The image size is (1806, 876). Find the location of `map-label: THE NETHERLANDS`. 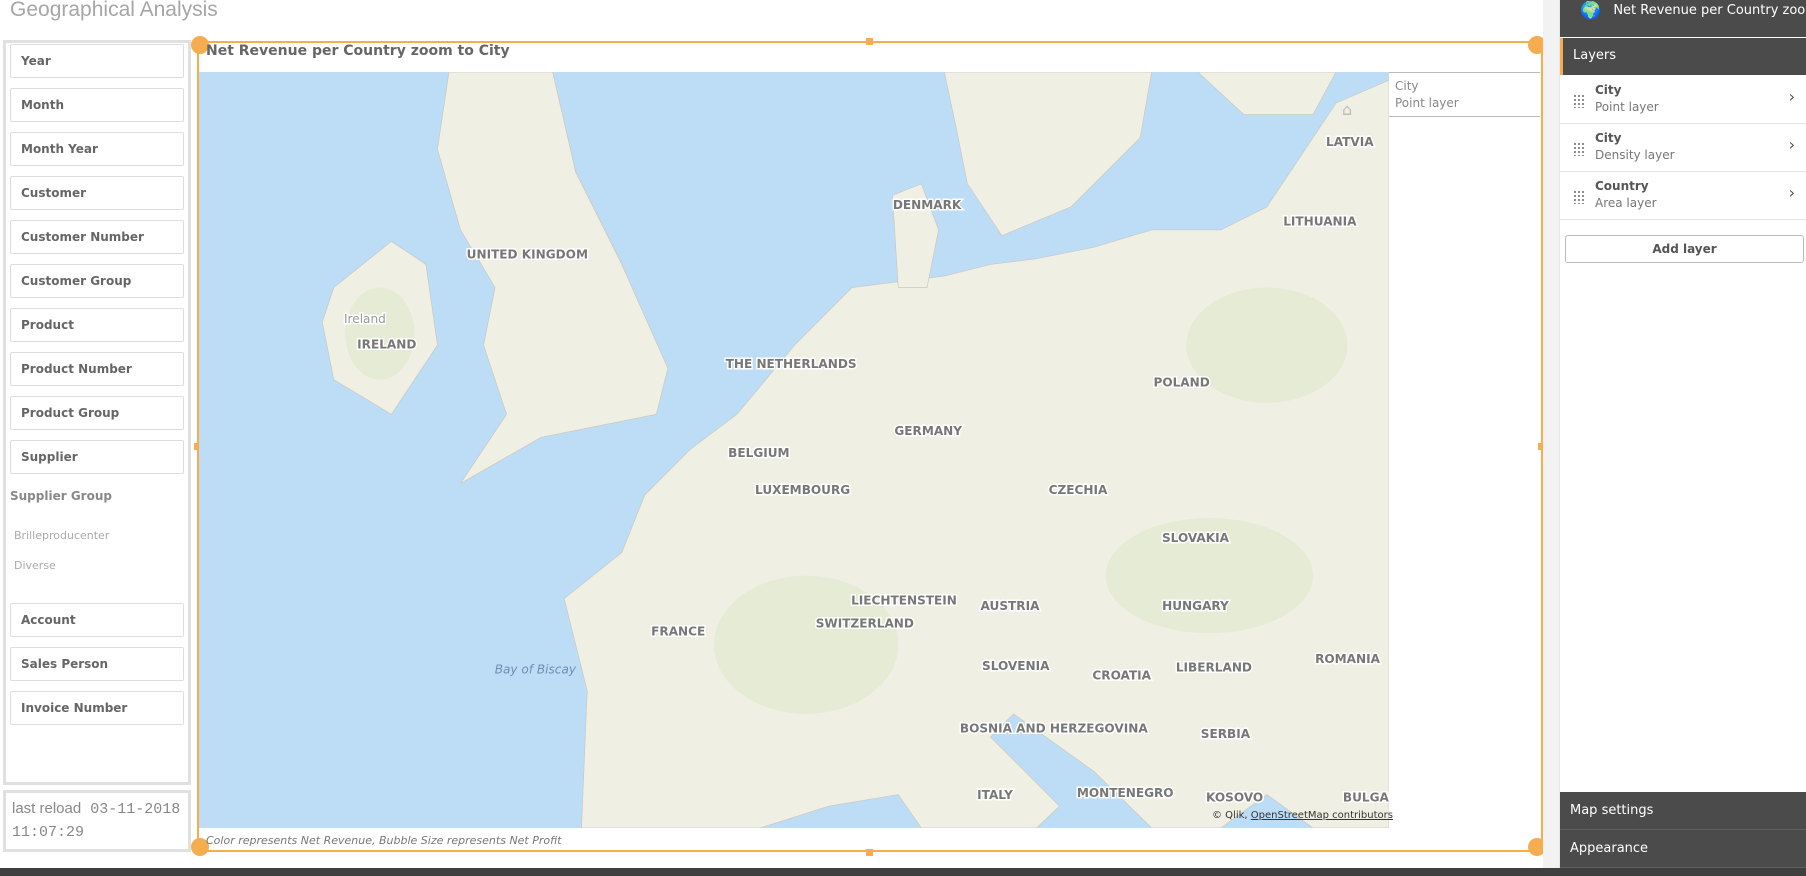

map-label: THE NETHERLANDS is located at coordinates (791, 364).